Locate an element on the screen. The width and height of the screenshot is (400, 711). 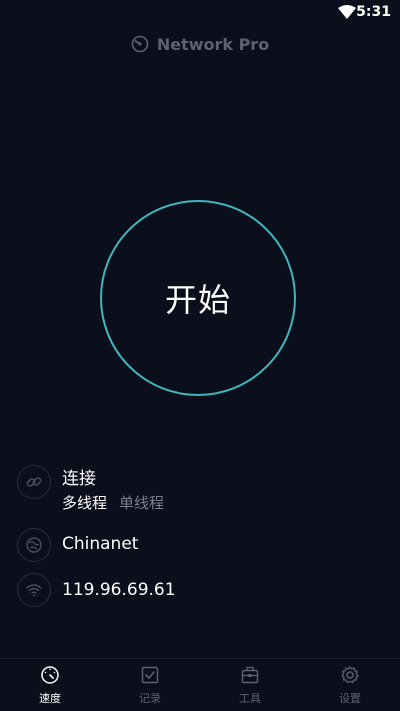
nav-label-settings: 设置 is located at coordinates (350, 698).